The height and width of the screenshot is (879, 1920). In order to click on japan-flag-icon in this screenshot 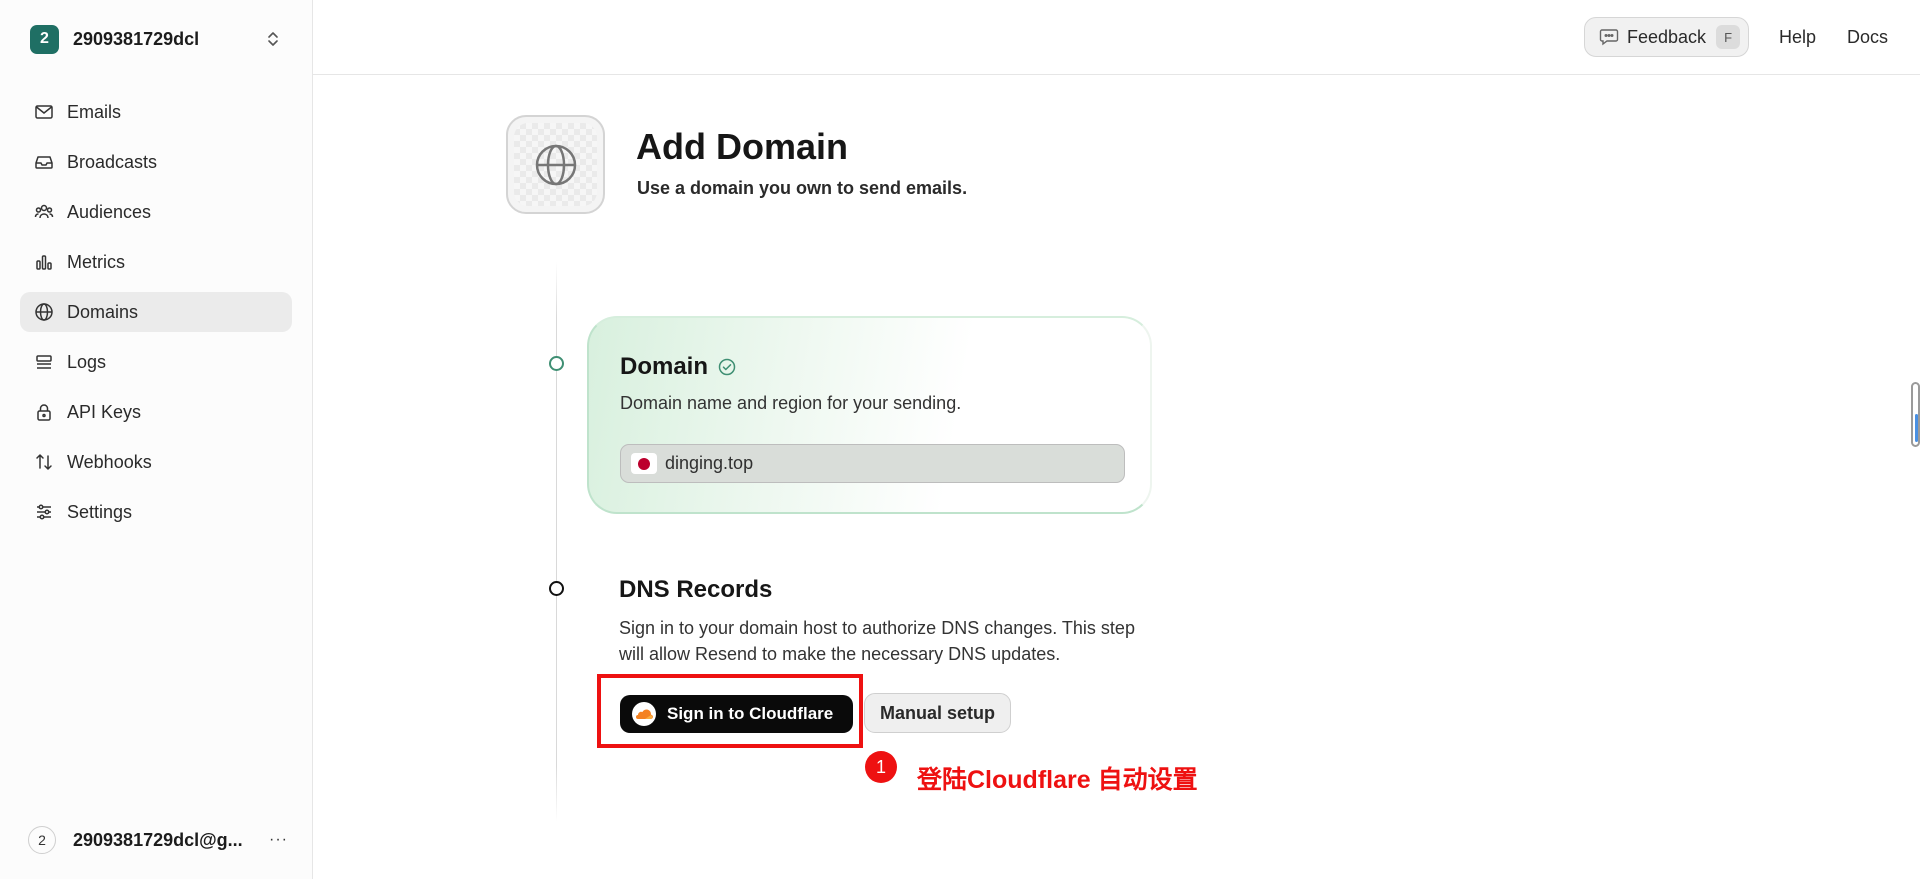, I will do `click(644, 463)`.